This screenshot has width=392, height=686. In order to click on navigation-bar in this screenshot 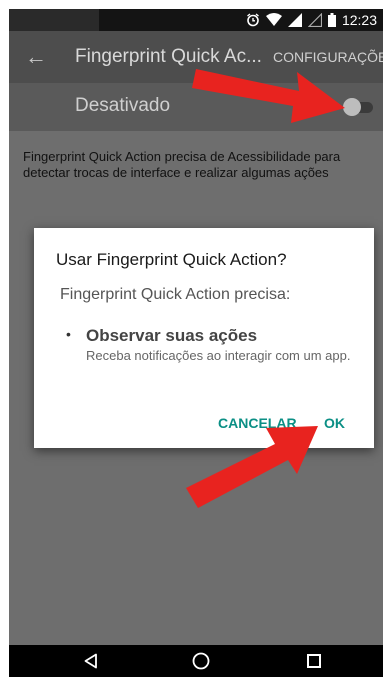, I will do `click(196, 661)`.